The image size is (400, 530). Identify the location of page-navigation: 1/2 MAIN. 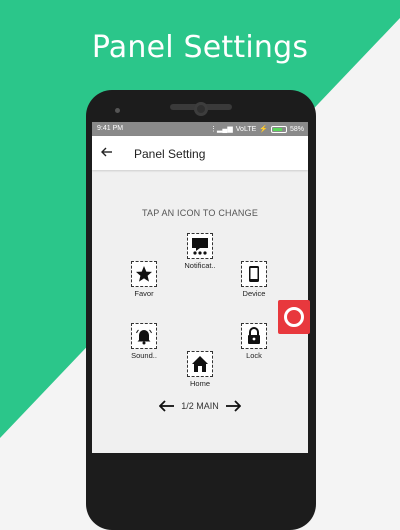
(200, 406).